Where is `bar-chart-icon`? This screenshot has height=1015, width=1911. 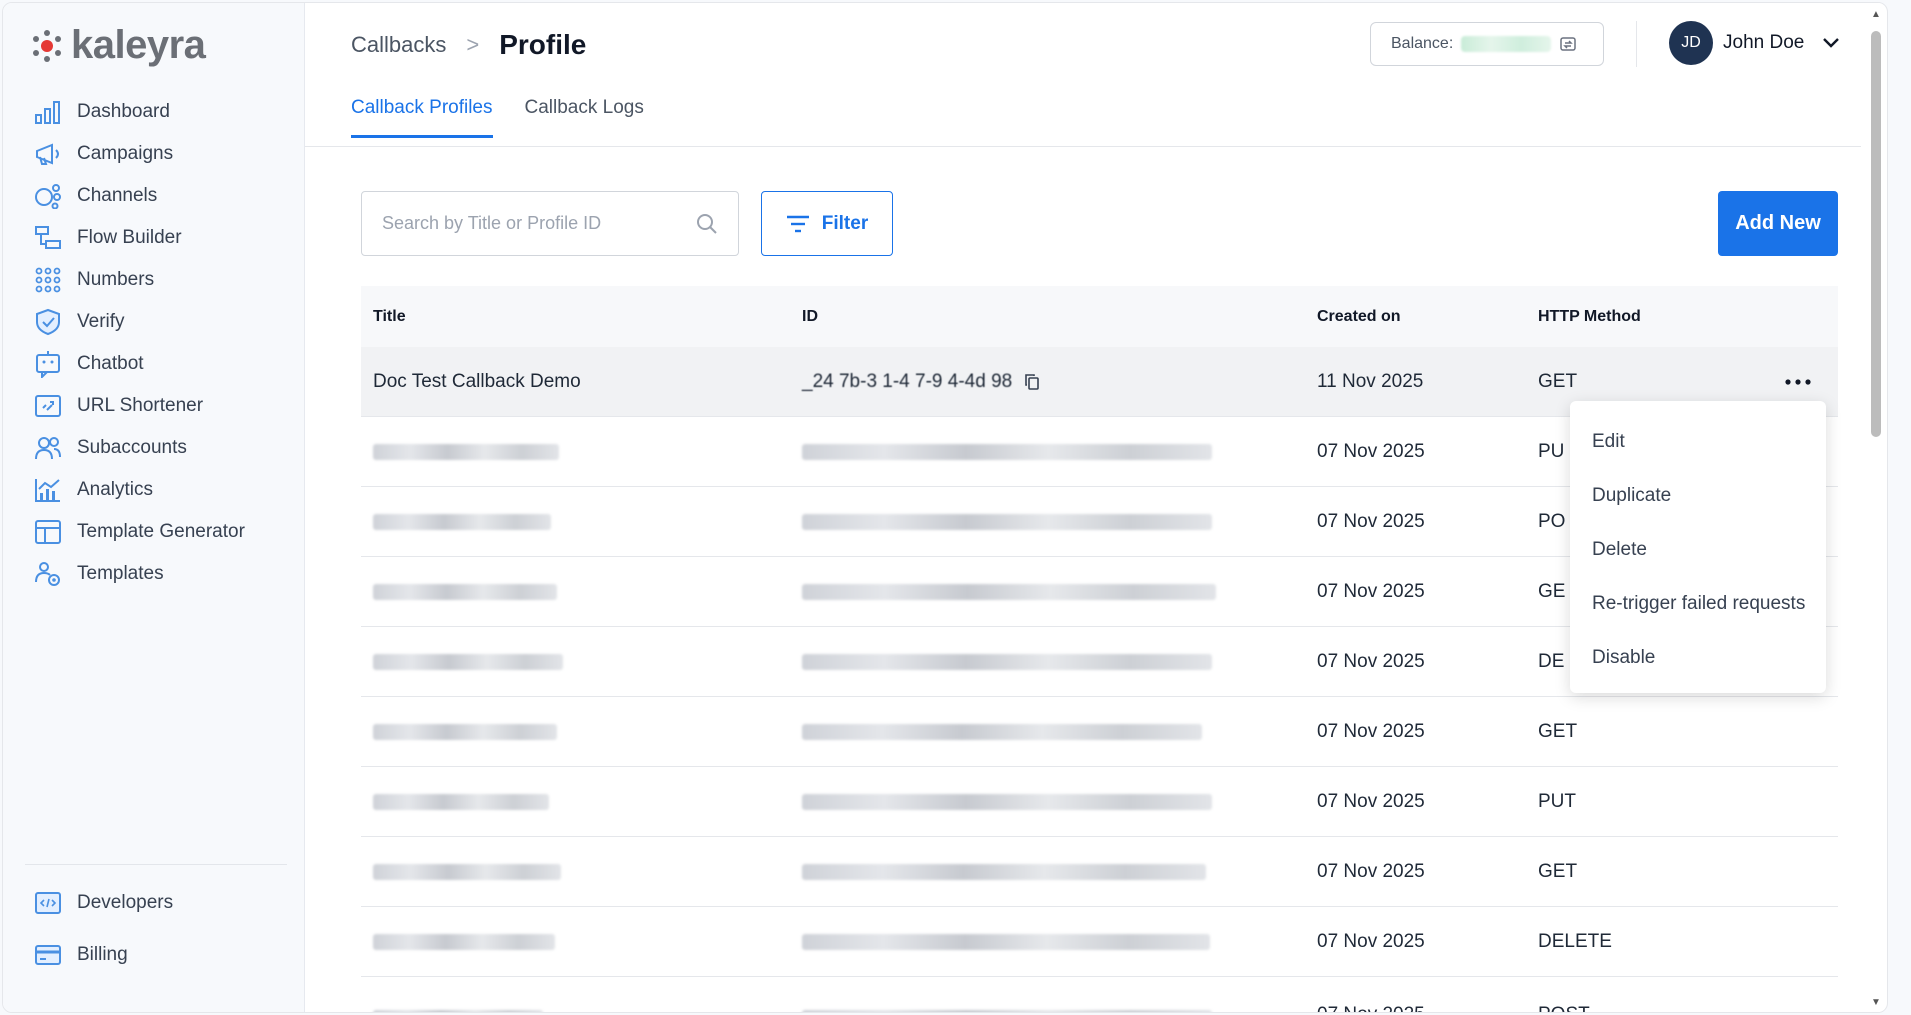 bar-chart-icon is located at coordinates (48, 112).